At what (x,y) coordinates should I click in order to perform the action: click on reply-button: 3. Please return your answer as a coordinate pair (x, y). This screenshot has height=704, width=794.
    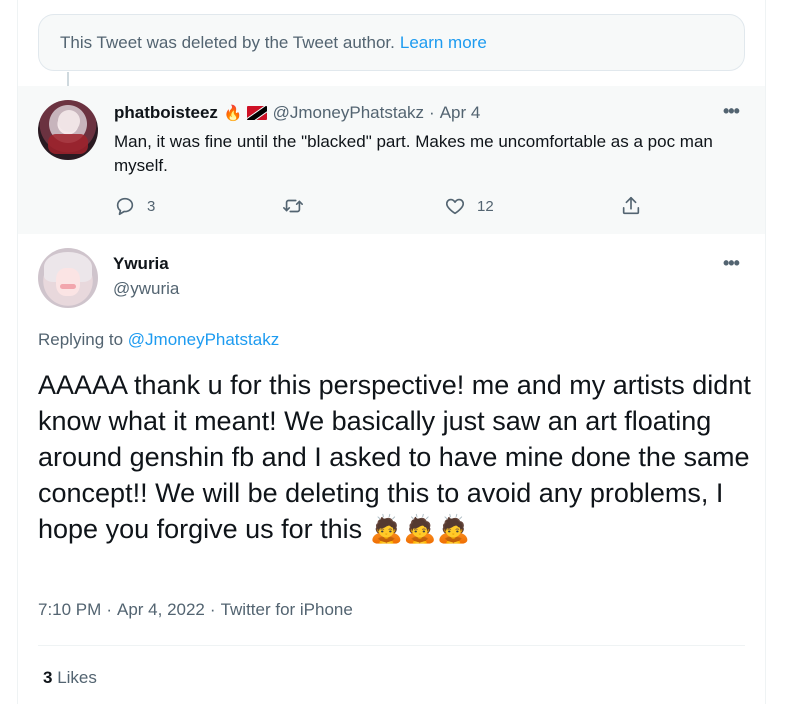
    Looking at the image, I should click on (134, 206).